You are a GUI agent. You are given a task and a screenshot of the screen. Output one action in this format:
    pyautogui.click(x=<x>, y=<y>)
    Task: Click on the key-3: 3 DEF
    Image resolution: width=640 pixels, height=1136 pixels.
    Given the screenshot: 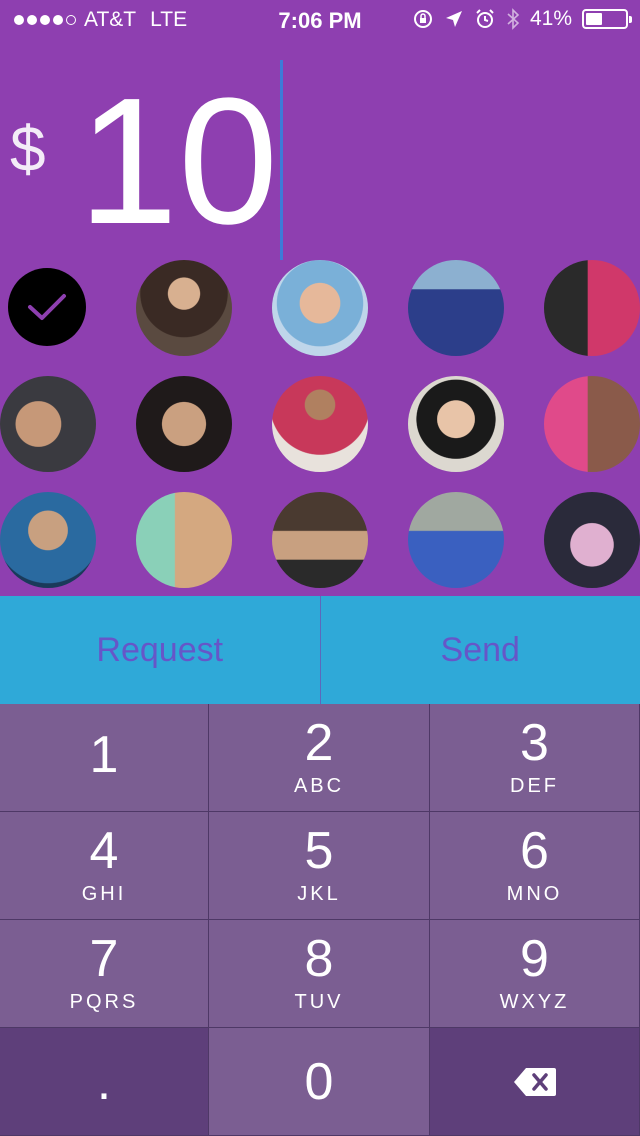 What is the action you would take?
    pyautogui.click(x=535, y=758)
    